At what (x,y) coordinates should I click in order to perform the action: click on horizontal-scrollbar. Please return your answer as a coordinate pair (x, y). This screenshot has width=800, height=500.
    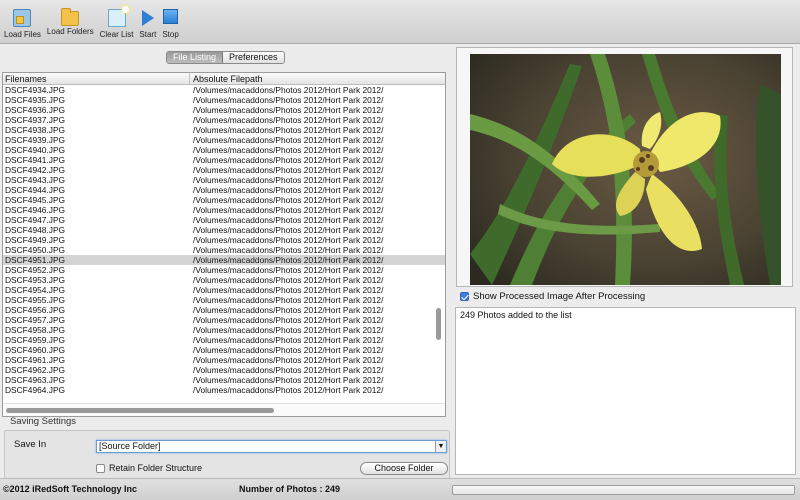
    Looking at the image, I should click on (140, 410).